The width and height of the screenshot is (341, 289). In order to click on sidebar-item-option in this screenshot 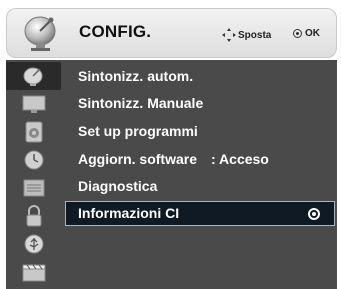, I will do `click(33, 188)`.